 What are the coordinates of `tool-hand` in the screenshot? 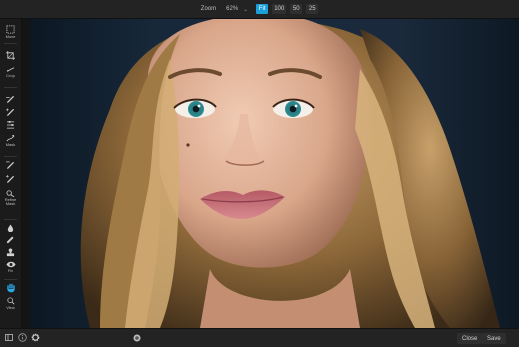 It's located at (10, 288).